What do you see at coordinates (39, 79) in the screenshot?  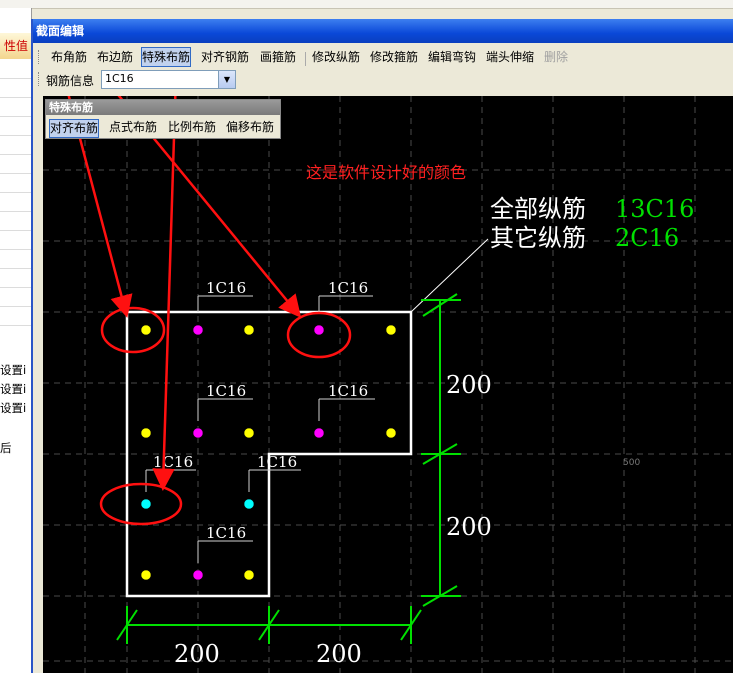 I see `toolbar-grip` at bounding box center [39, 79].